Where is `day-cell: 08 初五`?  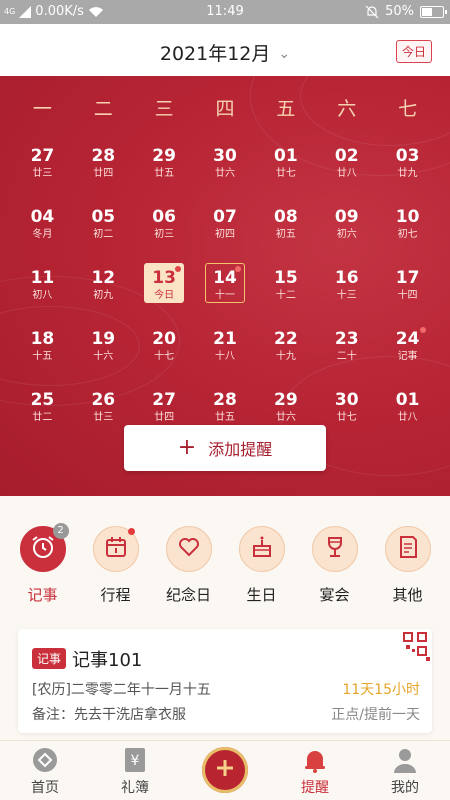
day-cell: 08 初五 is located at coordinates (285, 233).